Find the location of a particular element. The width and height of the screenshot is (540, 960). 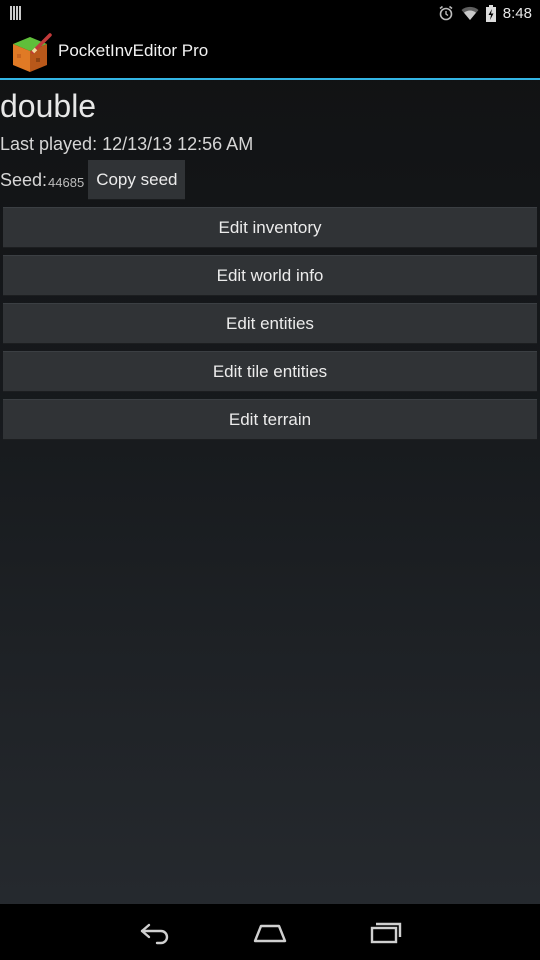

edit-world-info-button: Edit world info is located at coordinates (270, 275).